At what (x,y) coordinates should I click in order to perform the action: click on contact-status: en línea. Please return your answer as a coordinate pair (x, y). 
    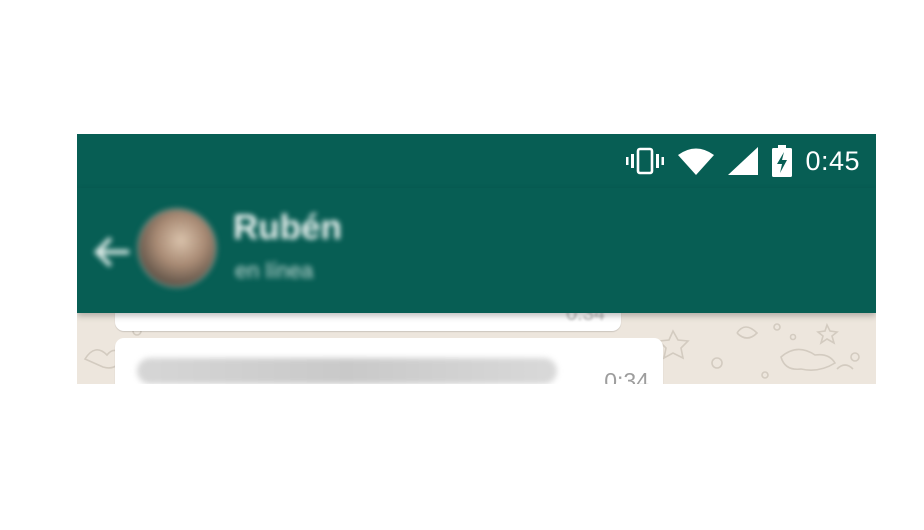
    Looking at the image, I should click on (274, 270).